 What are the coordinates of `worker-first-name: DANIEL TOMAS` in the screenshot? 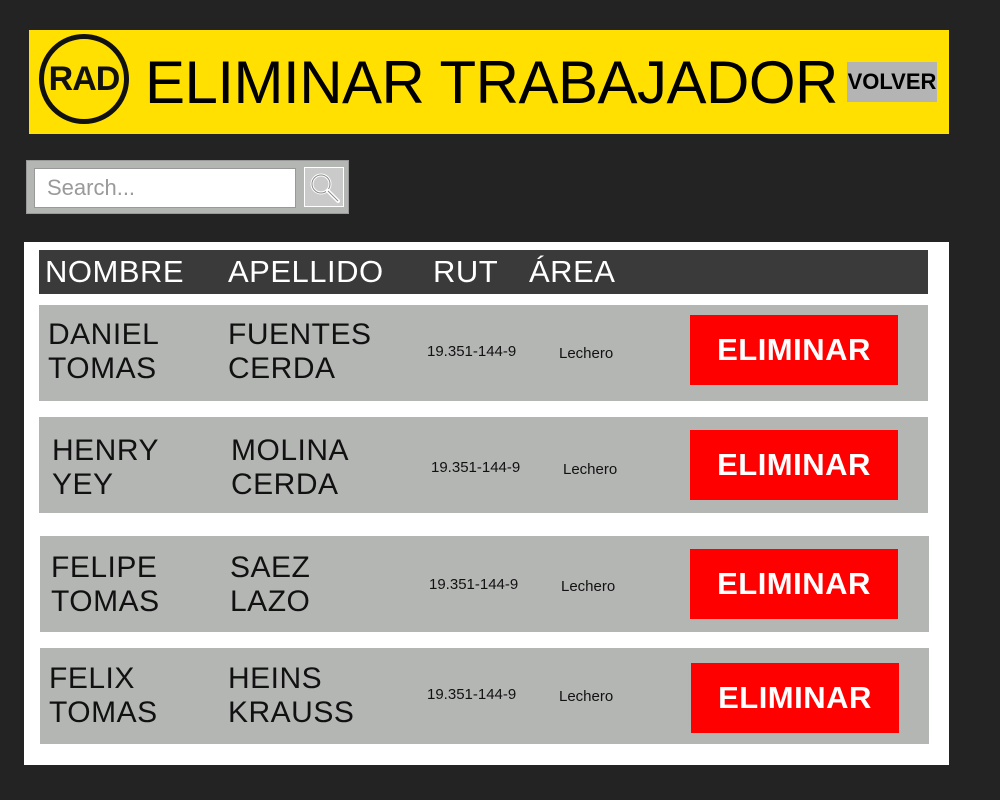 It's located at (104, 351).